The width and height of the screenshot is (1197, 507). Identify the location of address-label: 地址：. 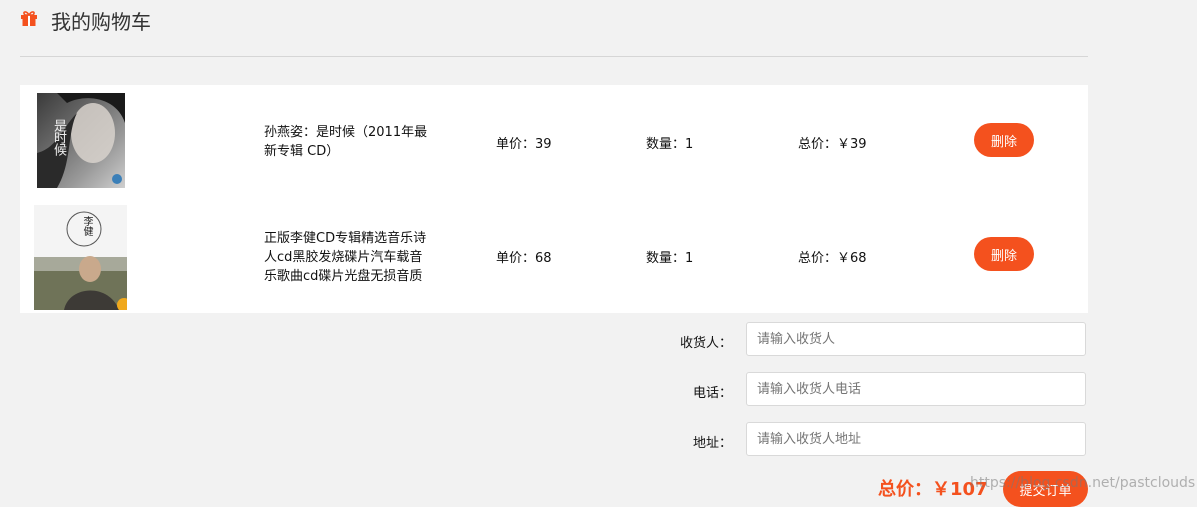
(712, 443).